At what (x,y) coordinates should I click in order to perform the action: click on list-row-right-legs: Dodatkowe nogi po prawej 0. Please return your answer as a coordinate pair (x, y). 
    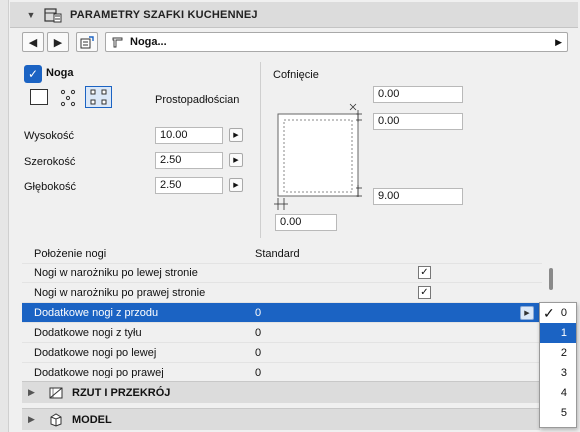
    Looking at the image, I should click on (282, 371).